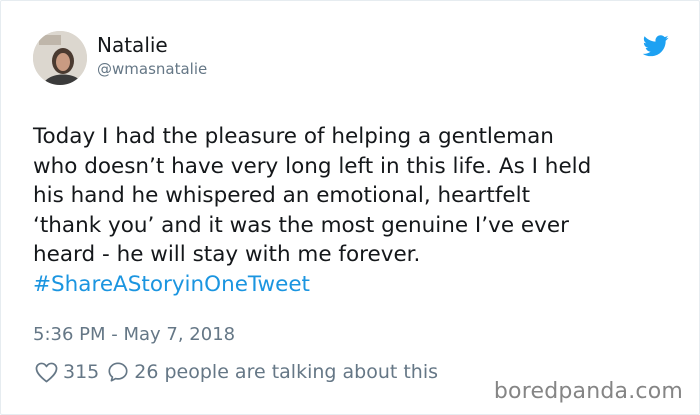  What do you see at coordinates (152, 69) in the screenshot?
I see `author-handle: @wmasnatalie` at bounding box center [152, 69].